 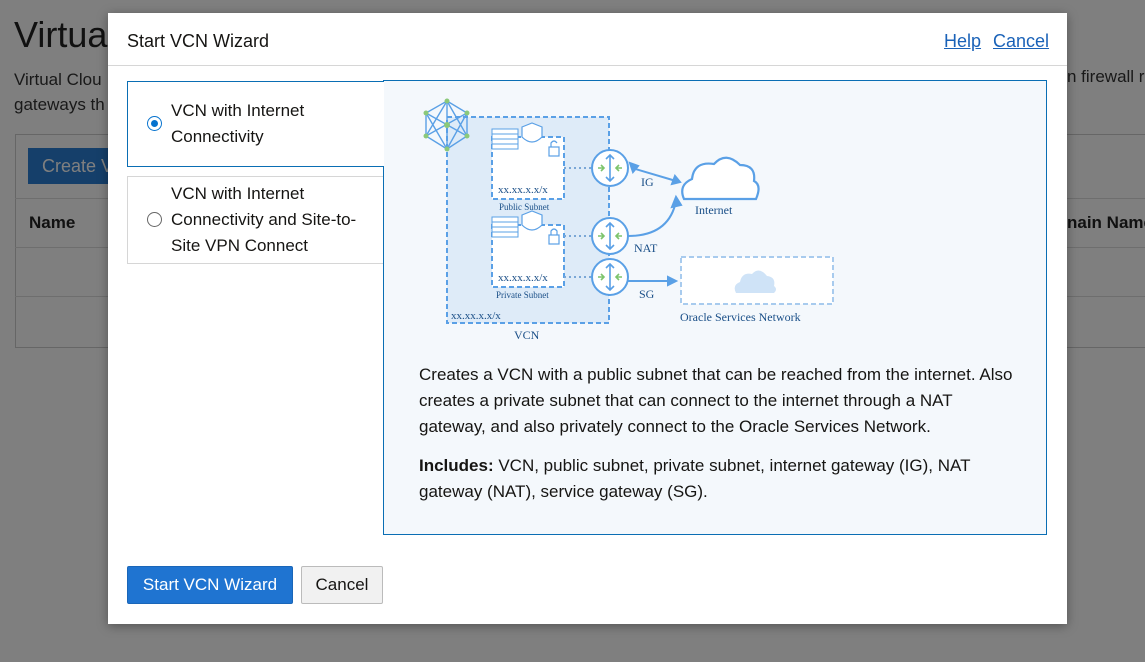 I want to click on dialog-header: Start VCN Wizard Help Cancel, so click(x=587, y=39).